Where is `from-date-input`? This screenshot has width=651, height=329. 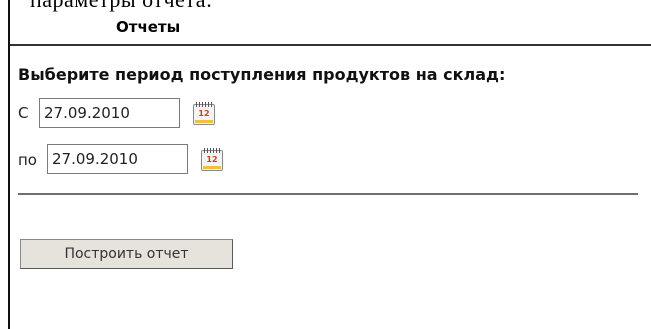 from-date-input is located at coordinates (109, 113).